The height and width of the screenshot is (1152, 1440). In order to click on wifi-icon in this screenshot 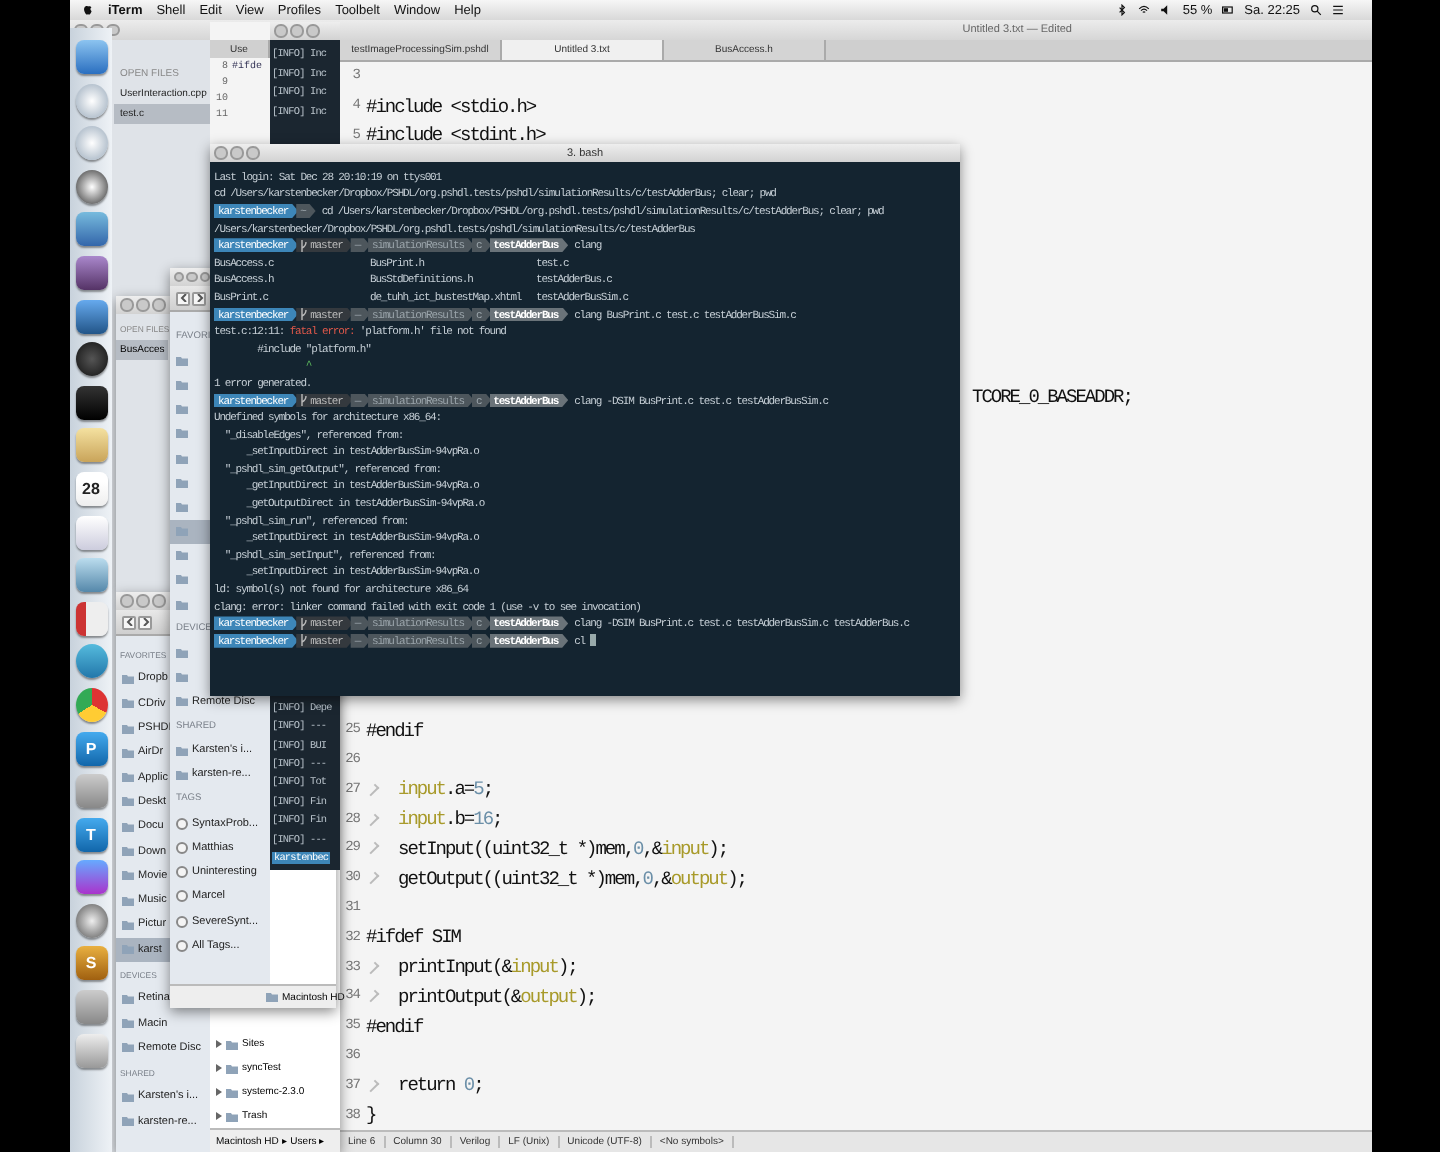, I will do `click(1144, 10)`.